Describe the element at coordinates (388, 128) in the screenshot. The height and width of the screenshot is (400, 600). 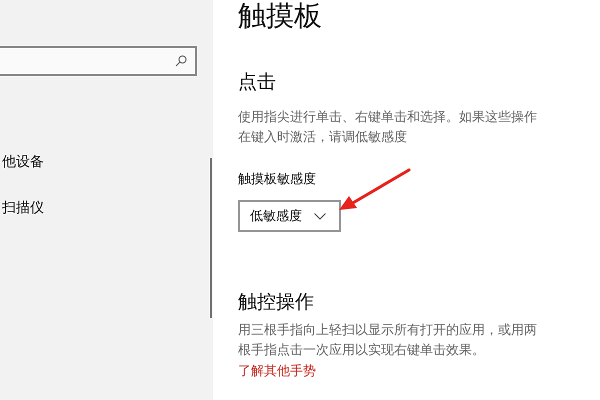
I see `section-description: 使用指尖进行单击、右键单击和选择。如果这些操作在键入时激活，请调低敏感度` at that location.